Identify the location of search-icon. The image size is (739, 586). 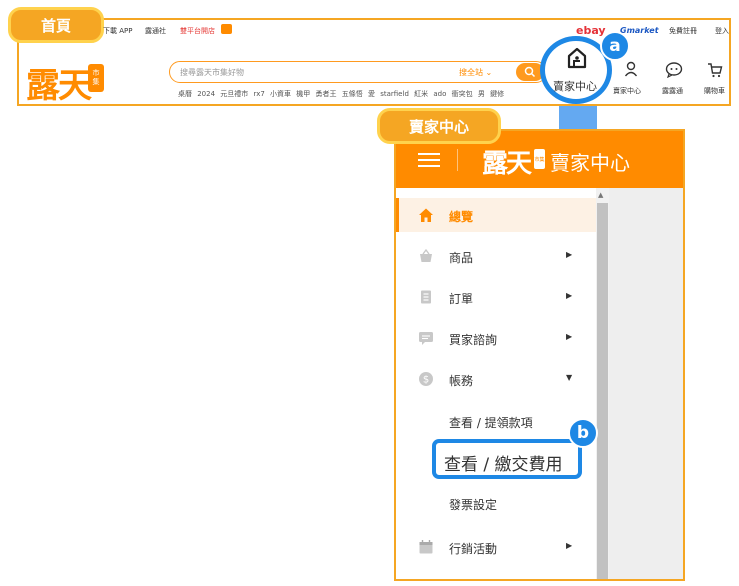
(530, 72).